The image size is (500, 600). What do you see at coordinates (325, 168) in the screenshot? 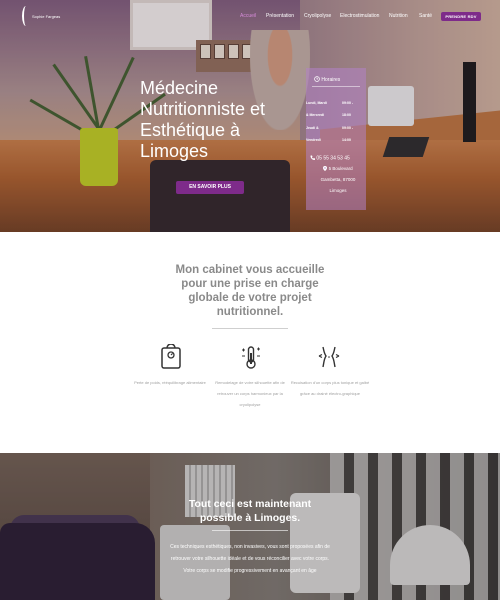
I see `map-pin-icon` at bounding box center [325, 168].